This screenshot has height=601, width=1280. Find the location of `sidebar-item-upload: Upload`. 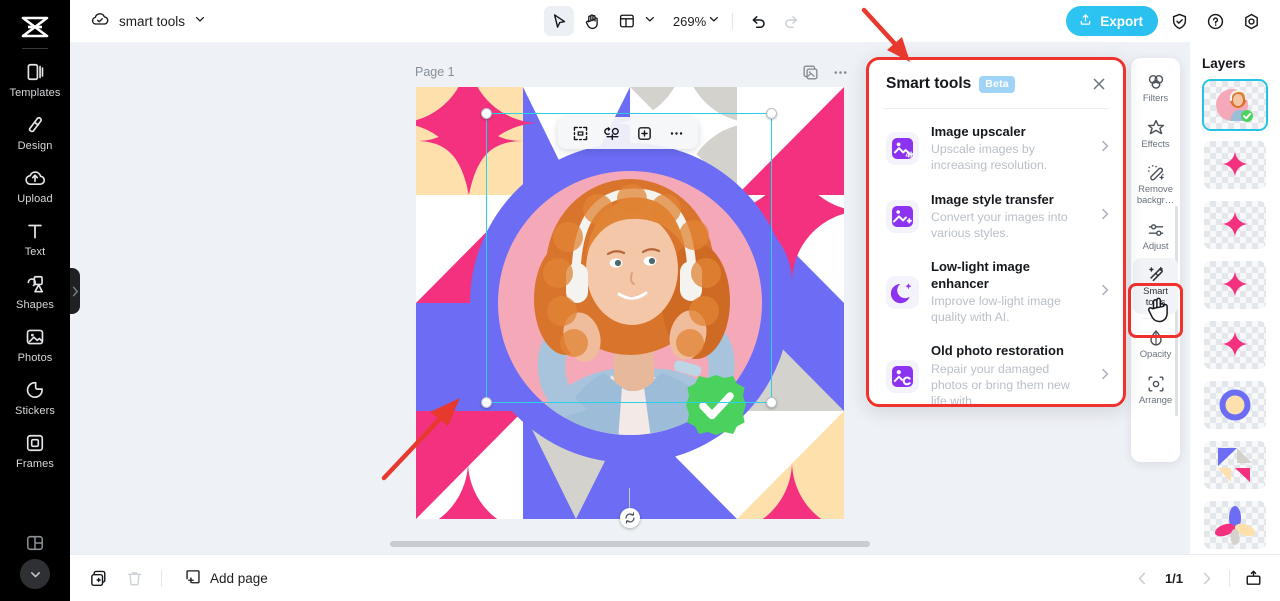

sidebar-item-upload: Upload is located at coordinates (35, 185).